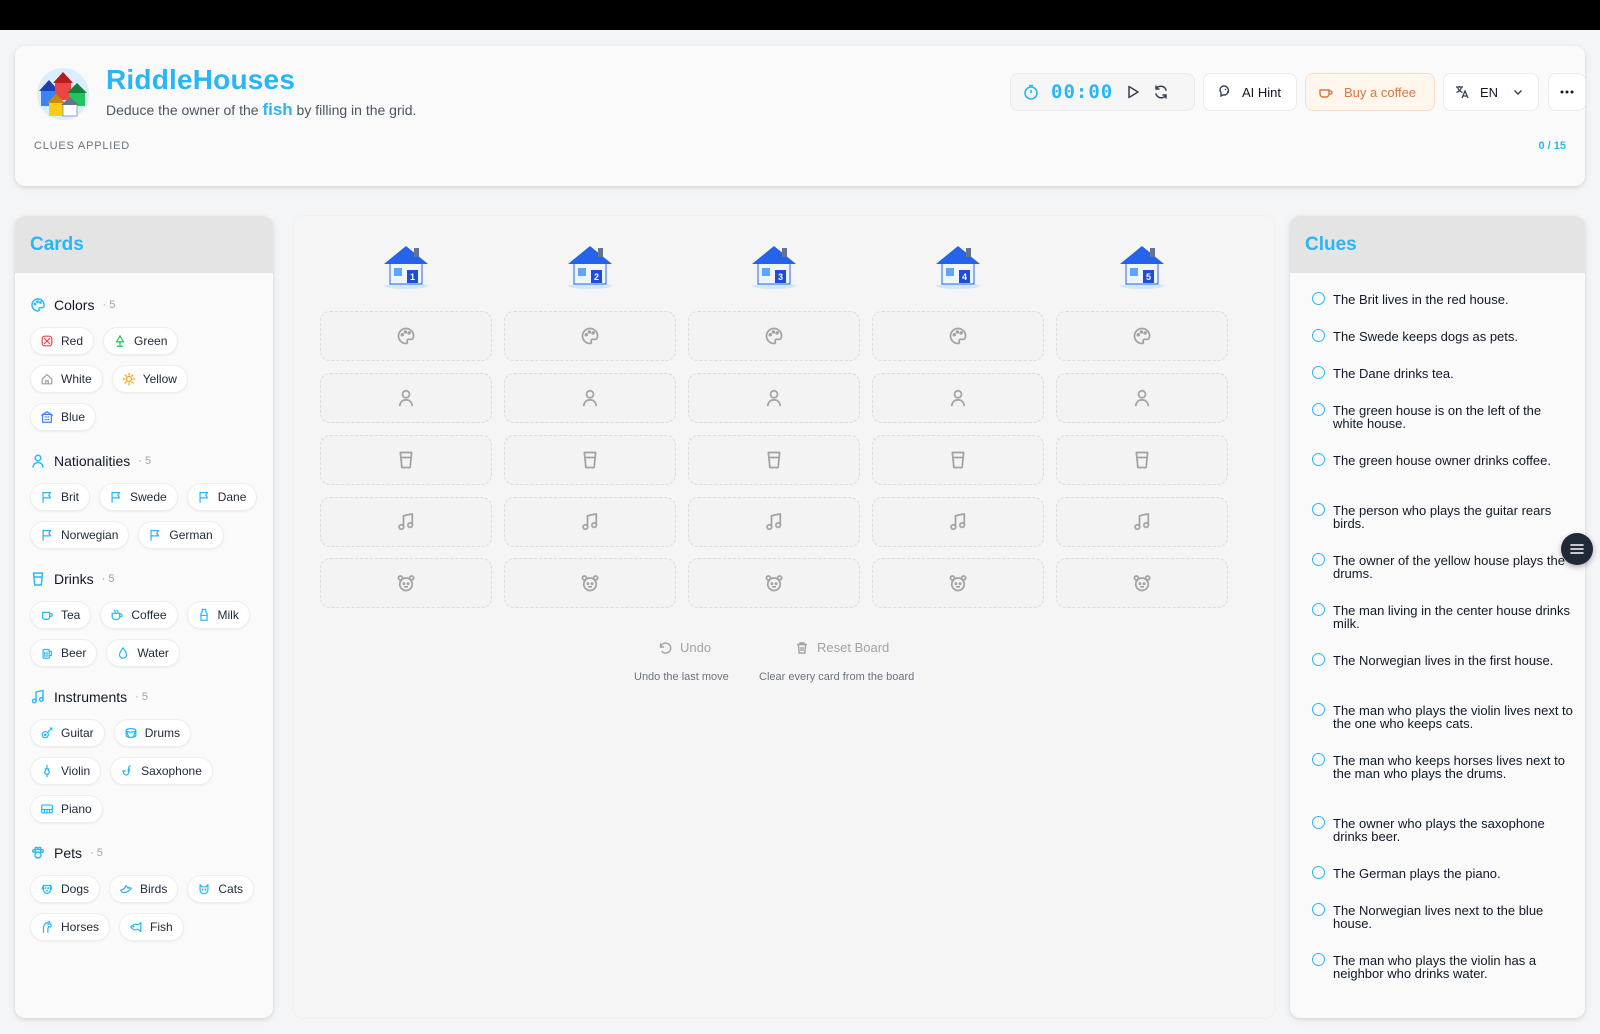 The image size is (1600, 1034). What do you see at coordinates (80, 927) in the screenshot?
I see `card-label: Horses` at bounding box center [80, 927].